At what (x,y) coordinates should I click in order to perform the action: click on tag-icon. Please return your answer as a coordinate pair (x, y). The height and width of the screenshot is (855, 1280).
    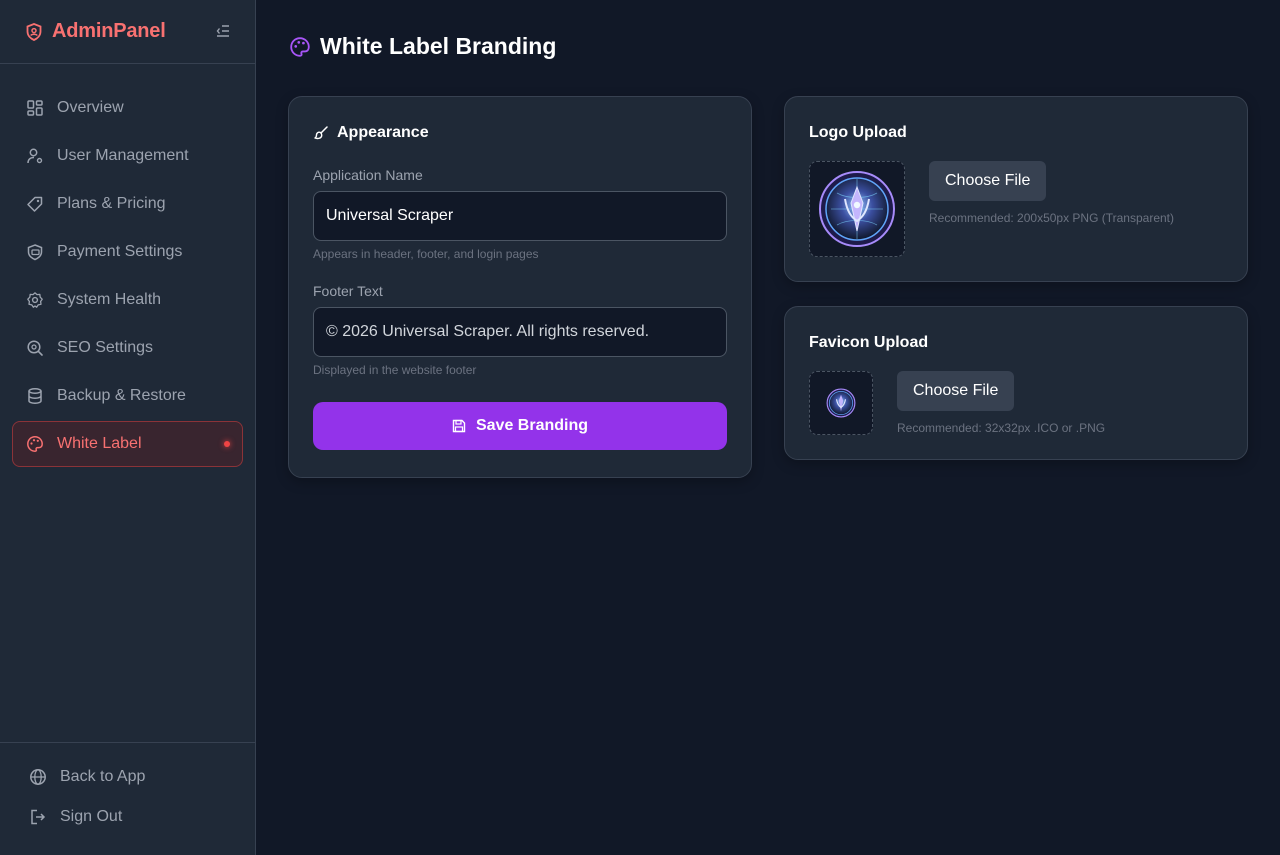
    Looking at the image, I should click on (35, 204).